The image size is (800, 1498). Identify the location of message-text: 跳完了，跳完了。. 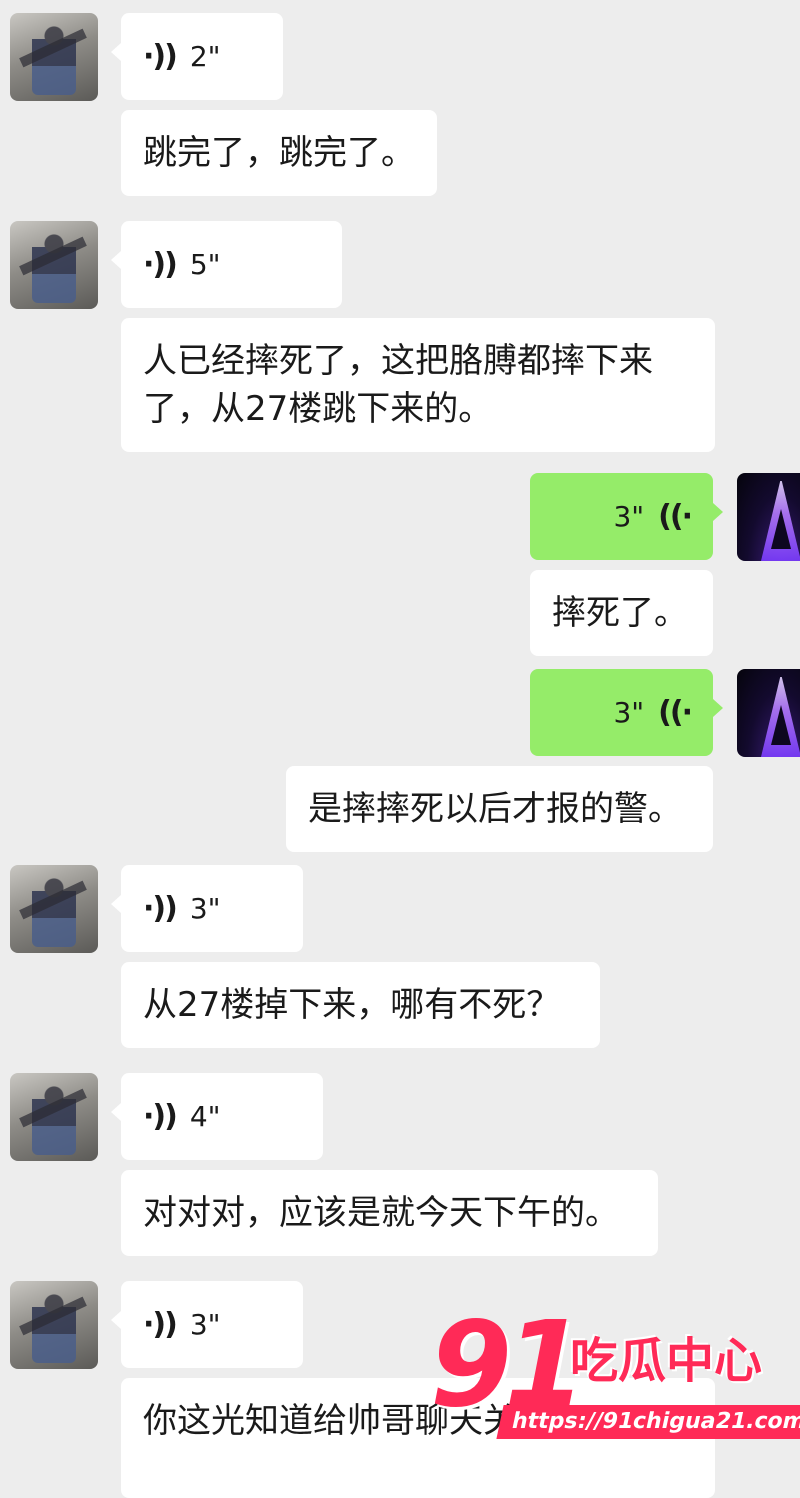
(279, 153).